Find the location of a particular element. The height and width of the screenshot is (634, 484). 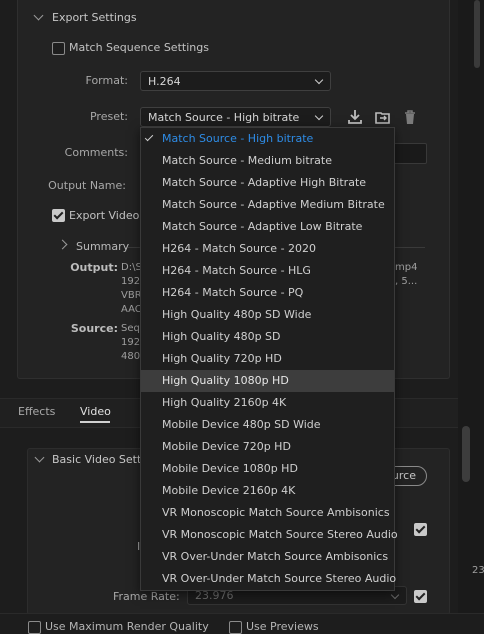

preset-menu-item-label: H264 - Match Source - HLG is located at coordinates (236, 270).